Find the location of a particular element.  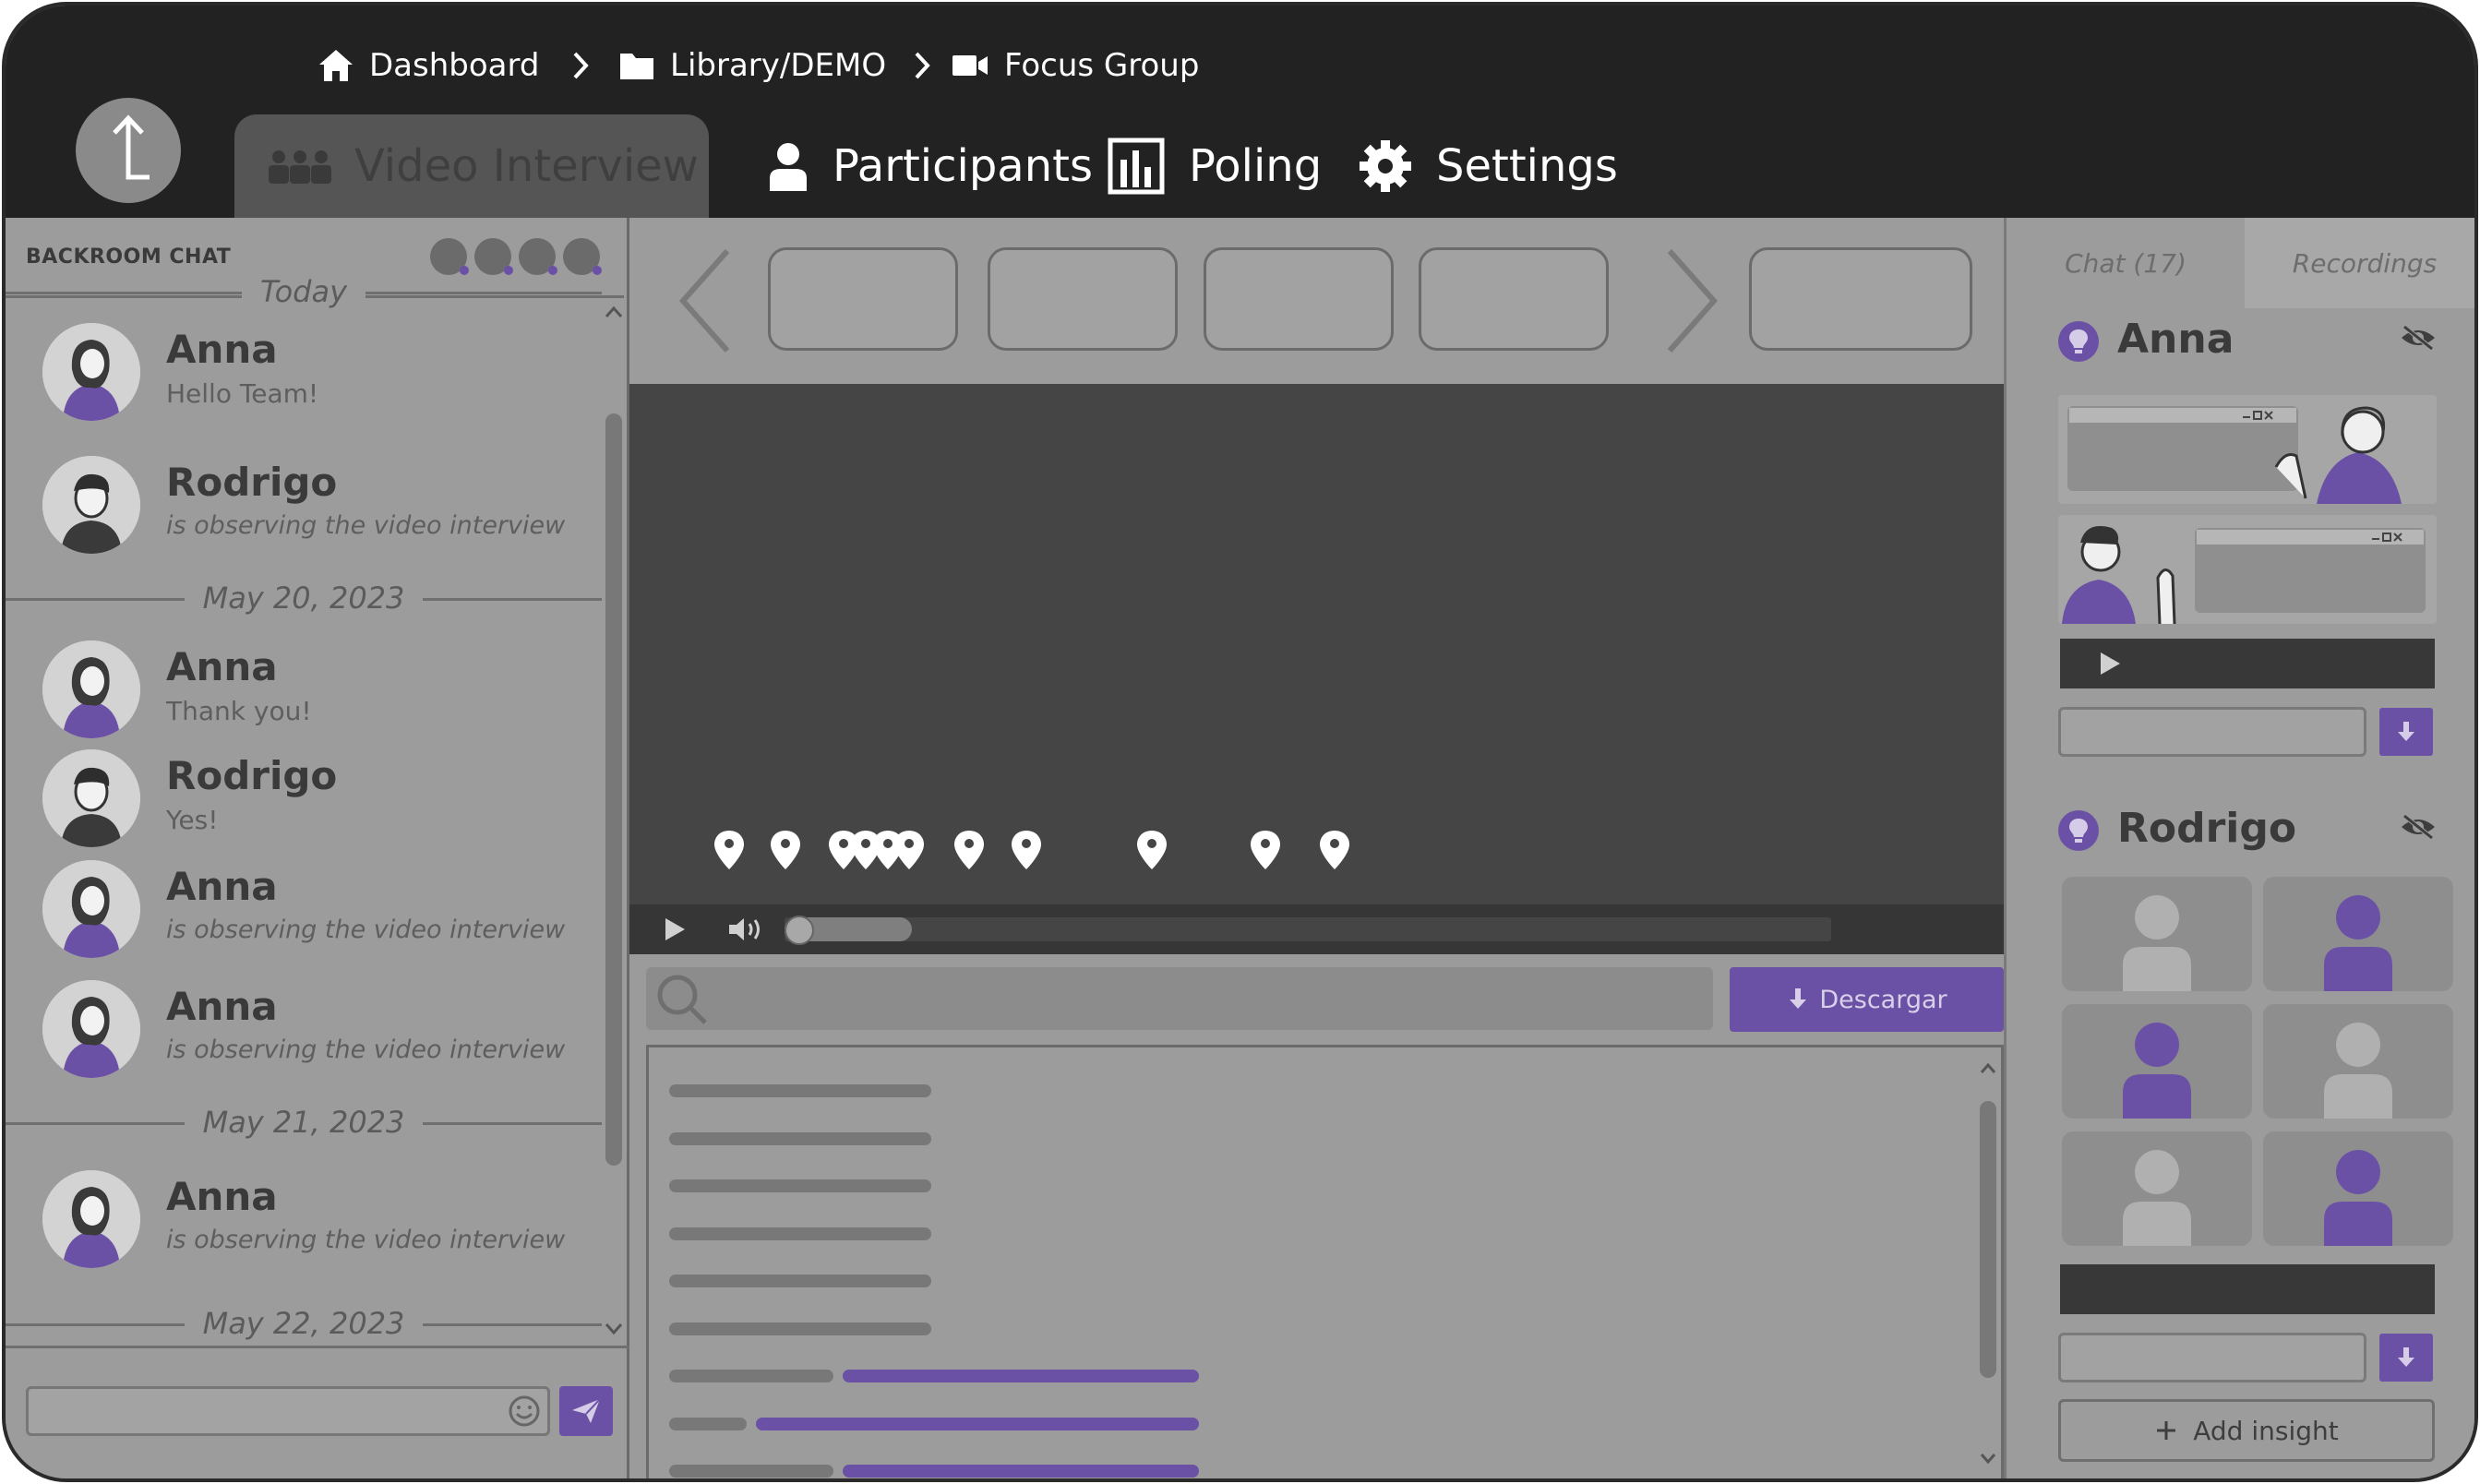

chevron-left-icon is located at coordinates (706, 300).